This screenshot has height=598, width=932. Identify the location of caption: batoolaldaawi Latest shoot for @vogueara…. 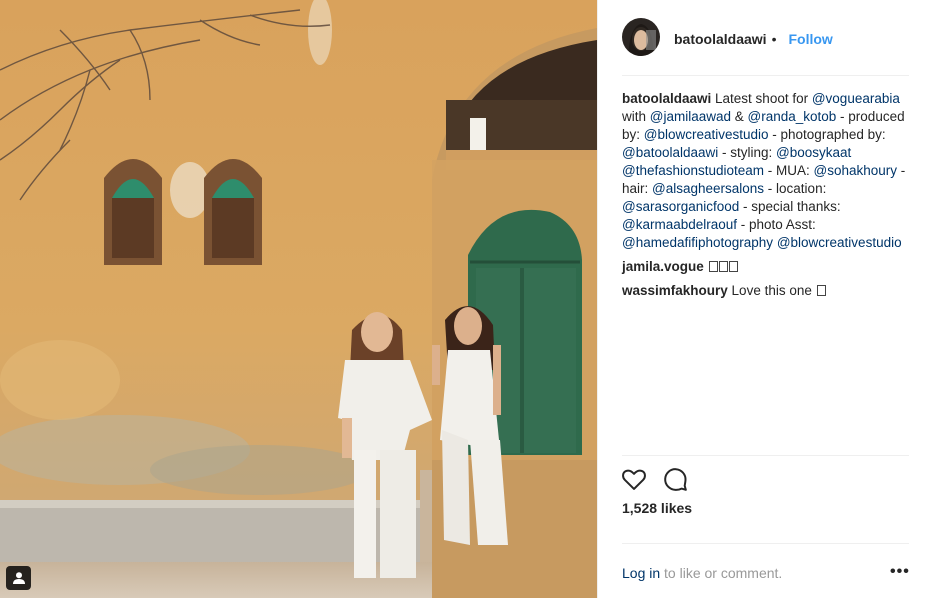
(765, 171).